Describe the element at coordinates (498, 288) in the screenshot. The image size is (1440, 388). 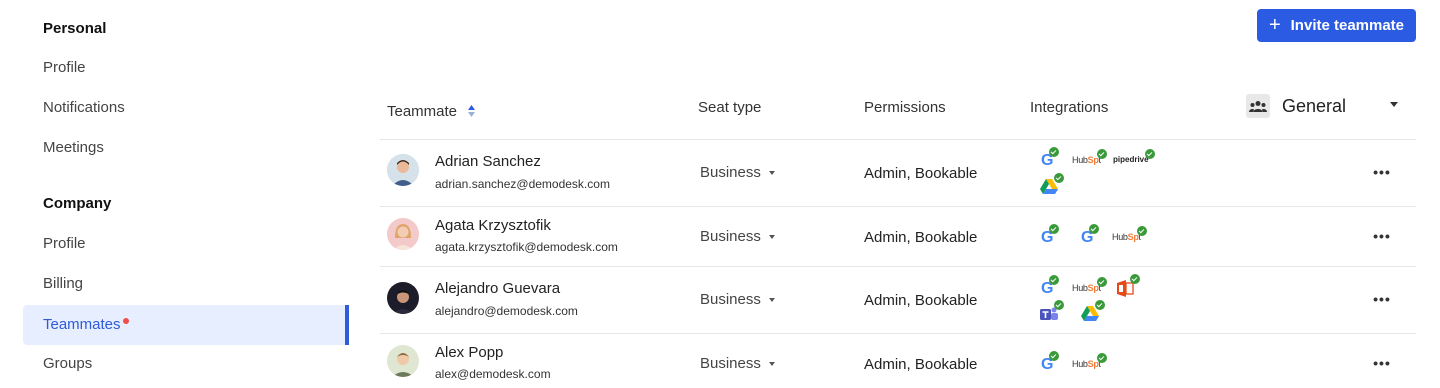
I see `teammate-name: Alejandro Guevara` at that location.